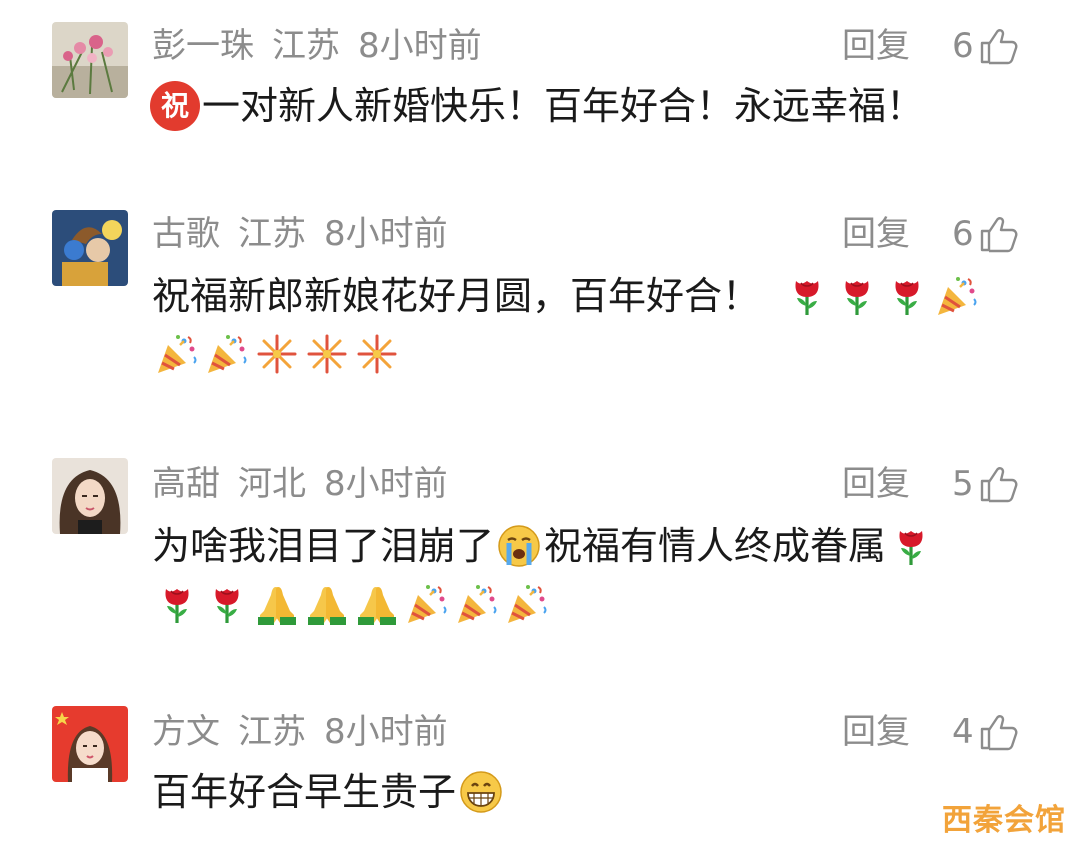 The width and height of the screenshot is (1080, 849). I want to click on commenter-name: 方文, so click(186, 732).